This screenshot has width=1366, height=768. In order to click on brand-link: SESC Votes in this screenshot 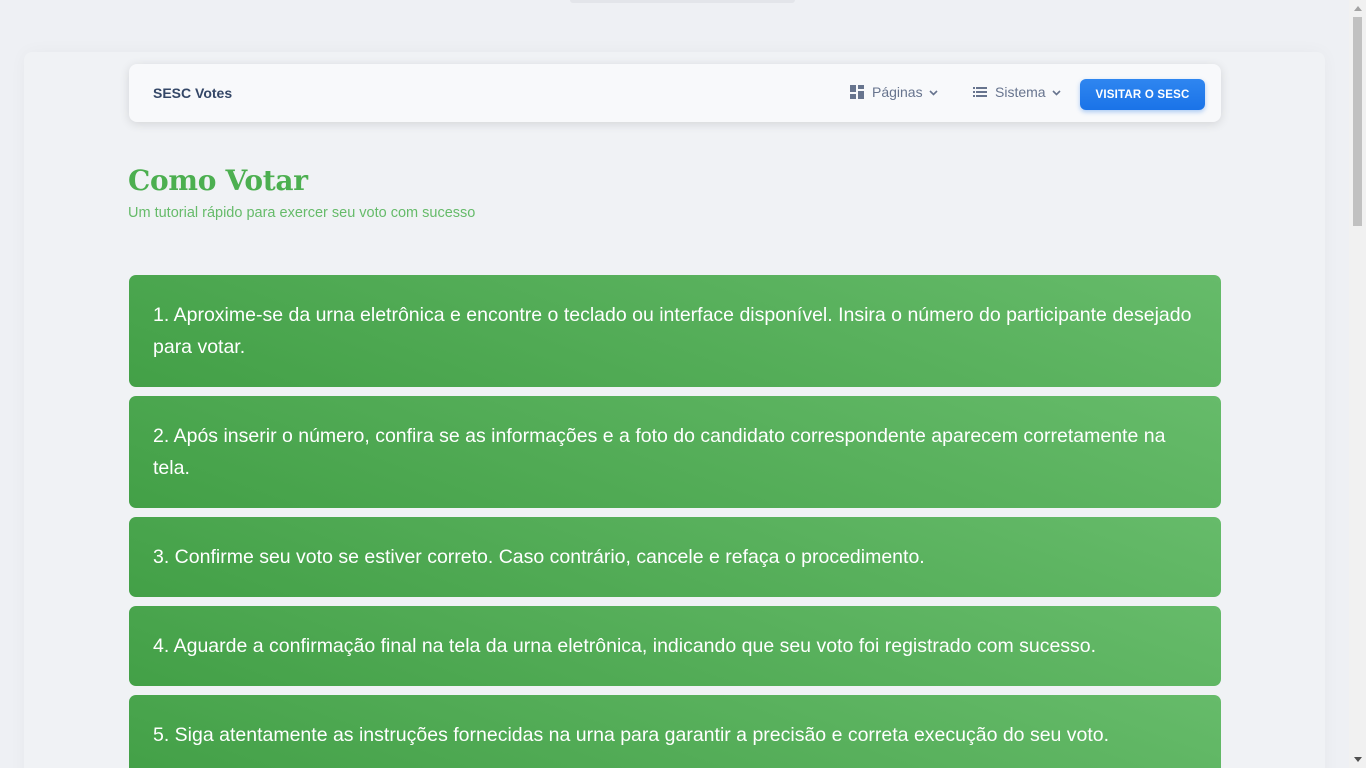, I will do `click(192, 93)`.